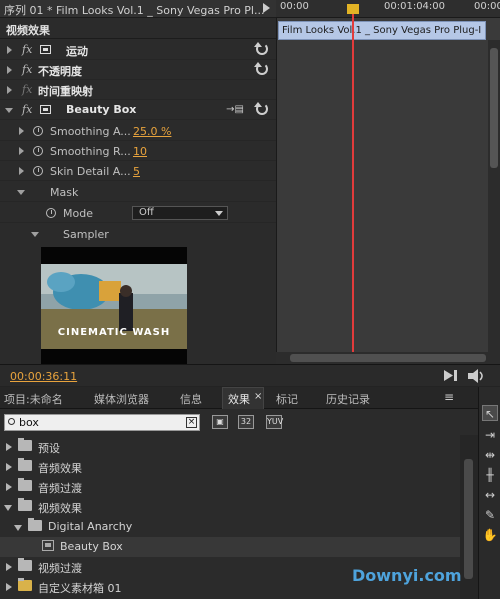 The width and height of the screenshot is (500, 599). I want to click on tools-panel: ↖ ⇥ ⇹ ╫ ↔ ✎ ✋, so click(489, 493).